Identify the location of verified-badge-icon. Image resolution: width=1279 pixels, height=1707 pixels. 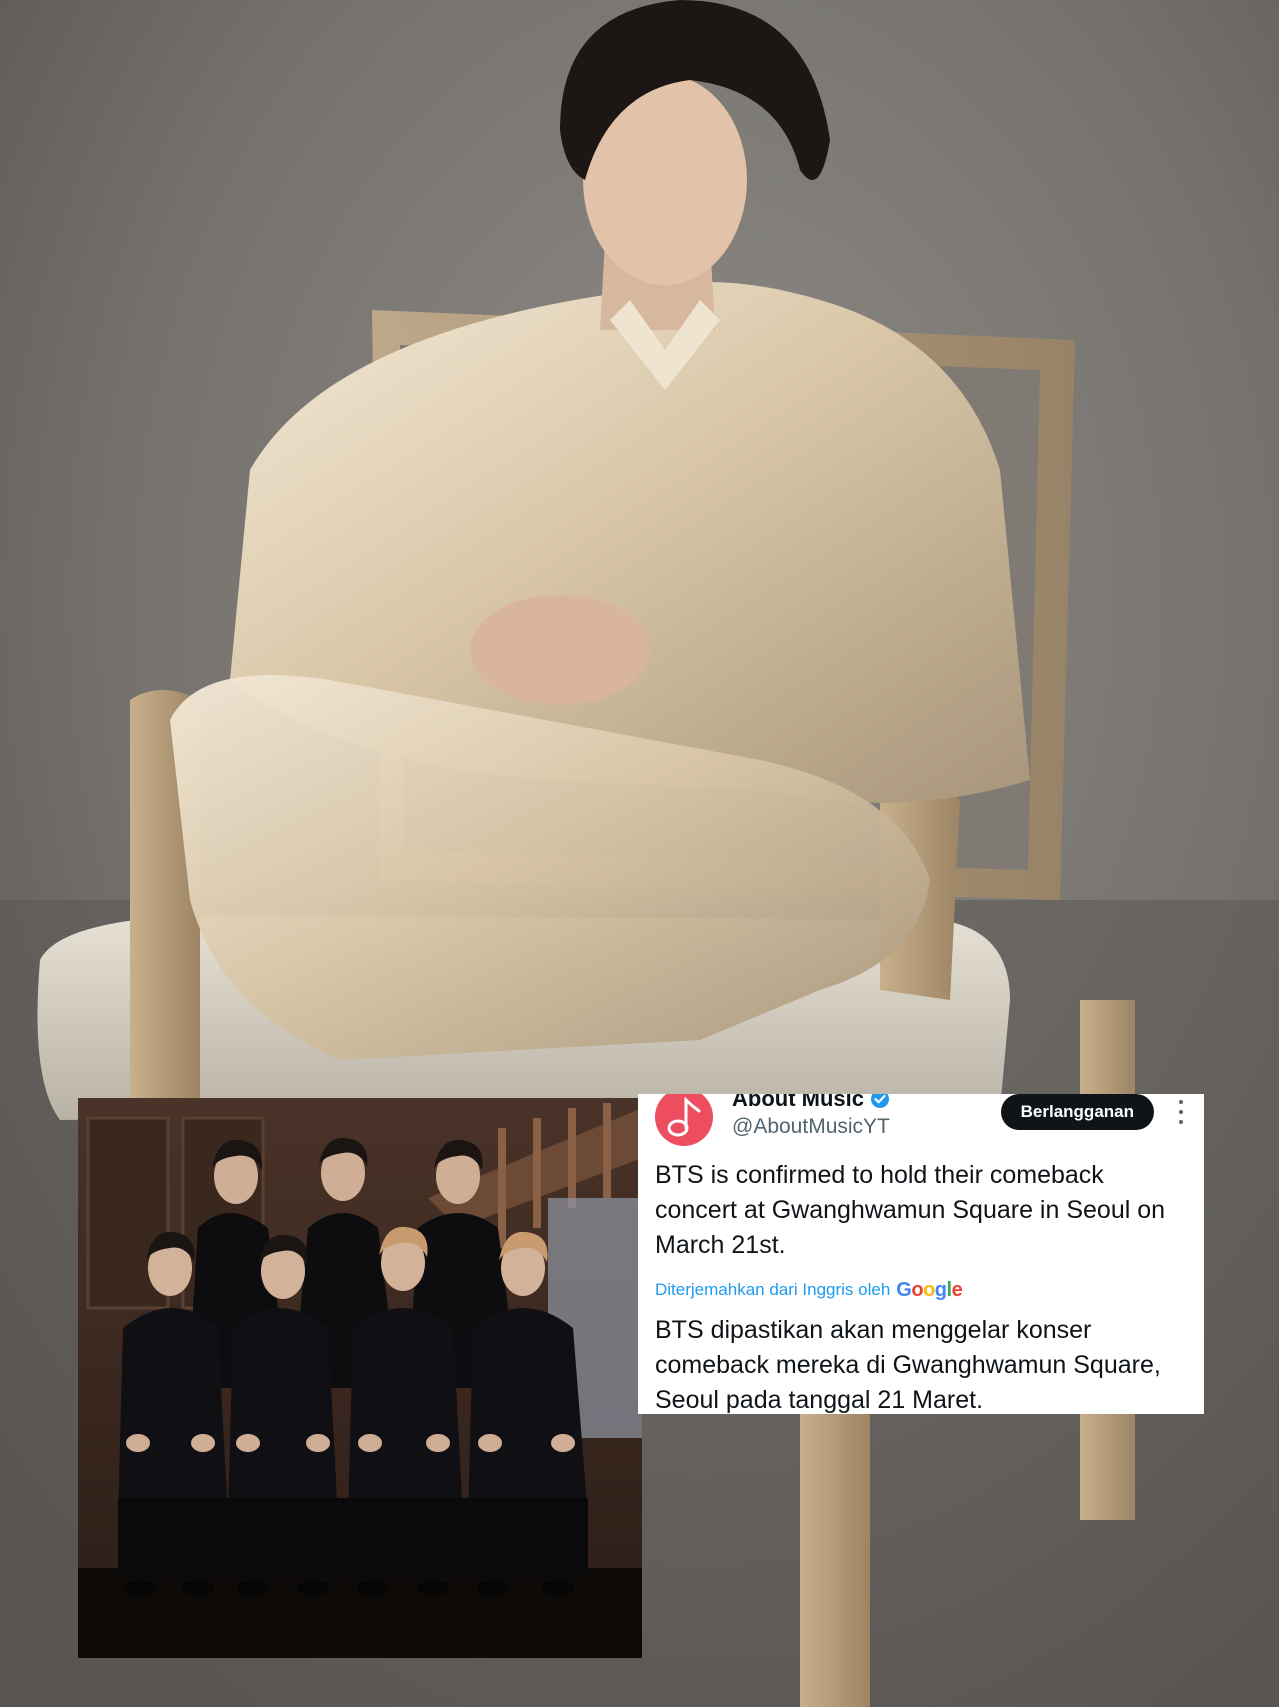
(880, 1101).